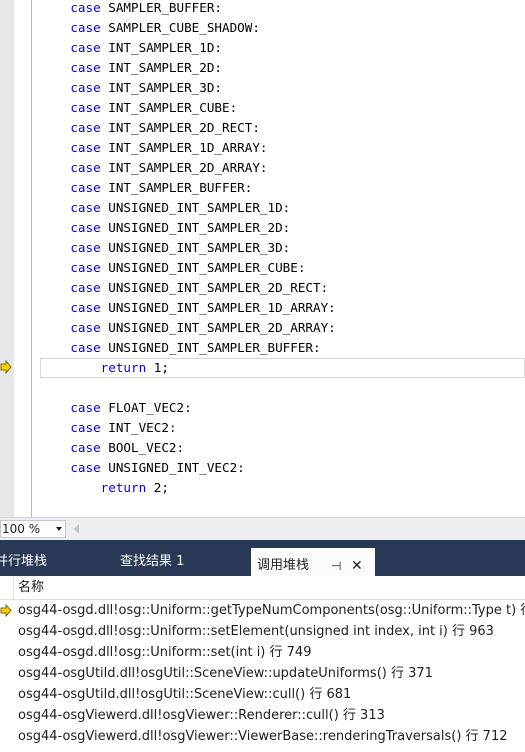 The width and height of the screenshot is (525, 752). I want to click on code-text: UNSIGNED_INT_SAMPLER_1D_ARRAY:, so click(218, 307).